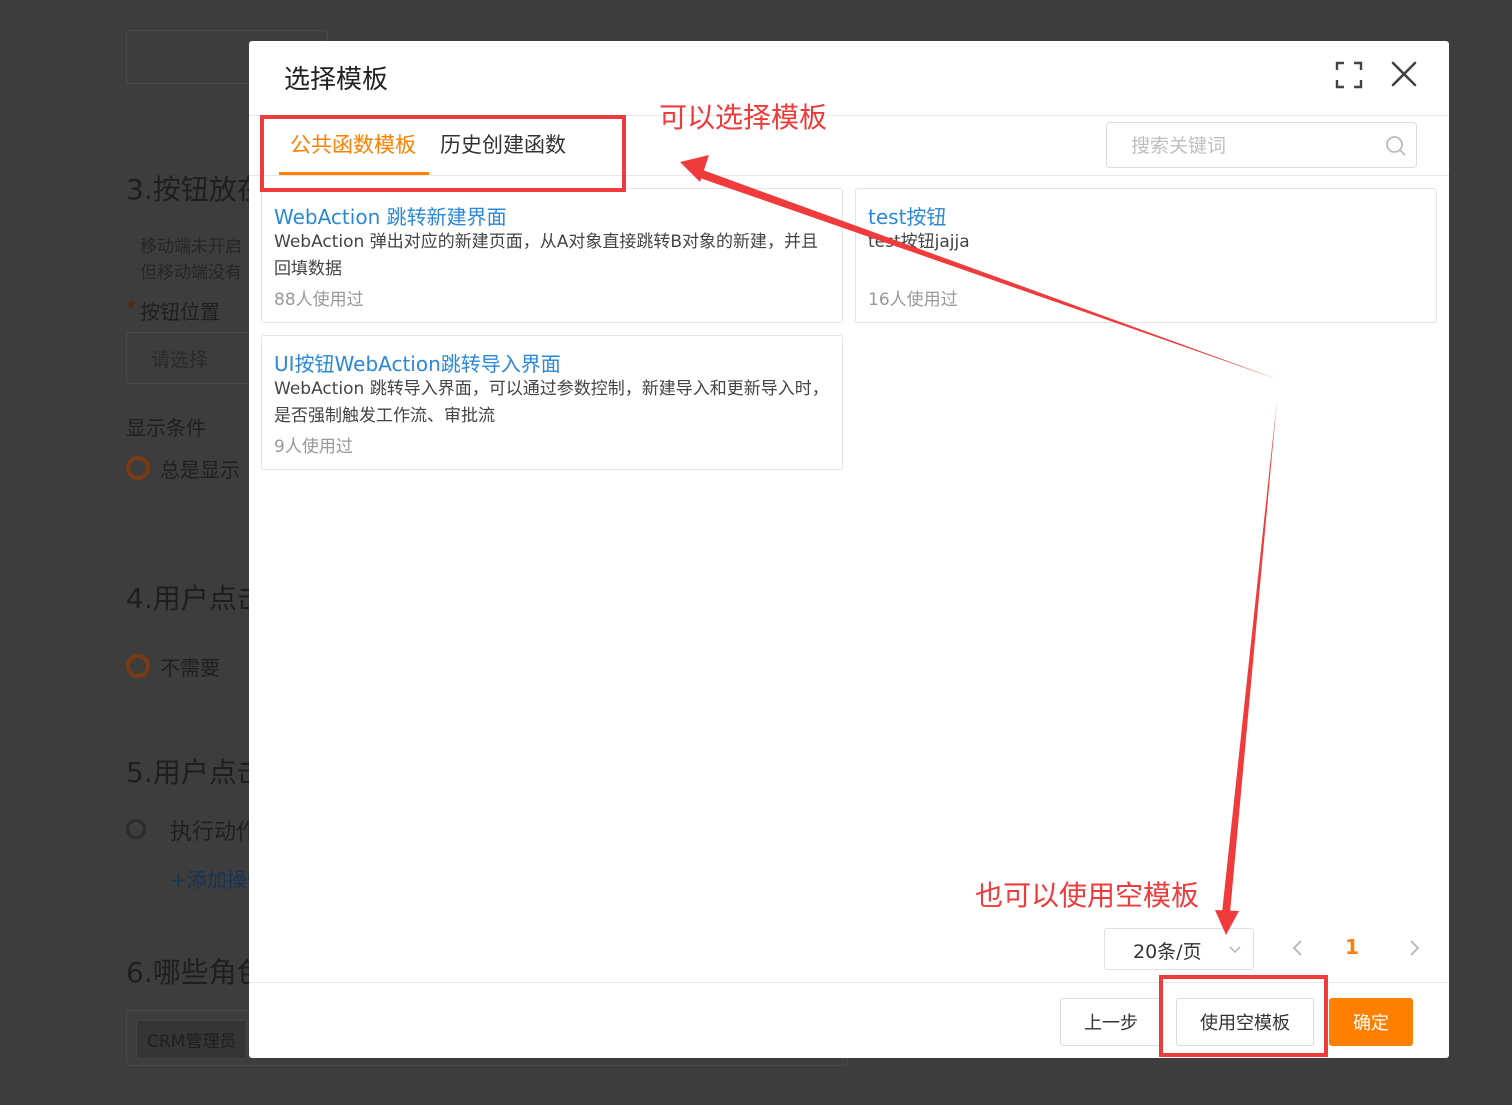 This screenshot has width=1512, height=1105. What do you see at coordinates (1349, 75) in the screenshot?
I see `fullscreen-icon` at bounding box center [1349, 75].